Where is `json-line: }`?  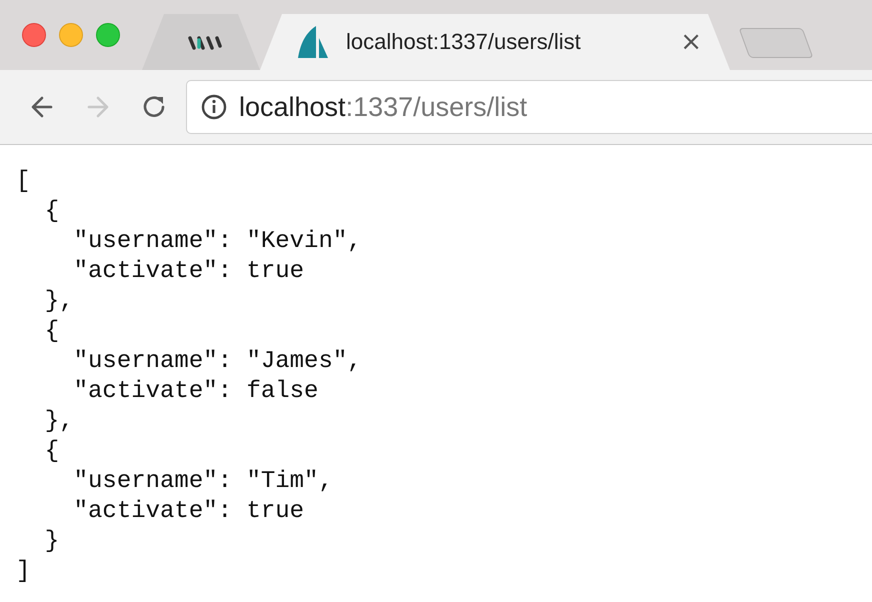 json-line: } is located at coordinates (52, 542).